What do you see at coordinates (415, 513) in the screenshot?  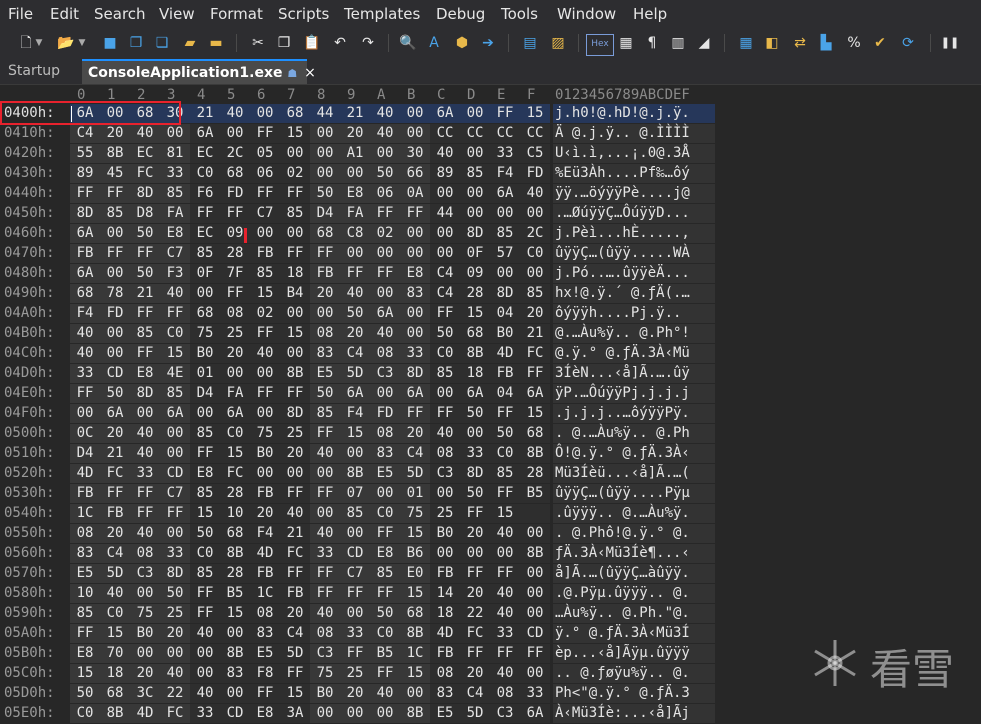 I see `hex-byte: 75` at bounding box center [415, 513].